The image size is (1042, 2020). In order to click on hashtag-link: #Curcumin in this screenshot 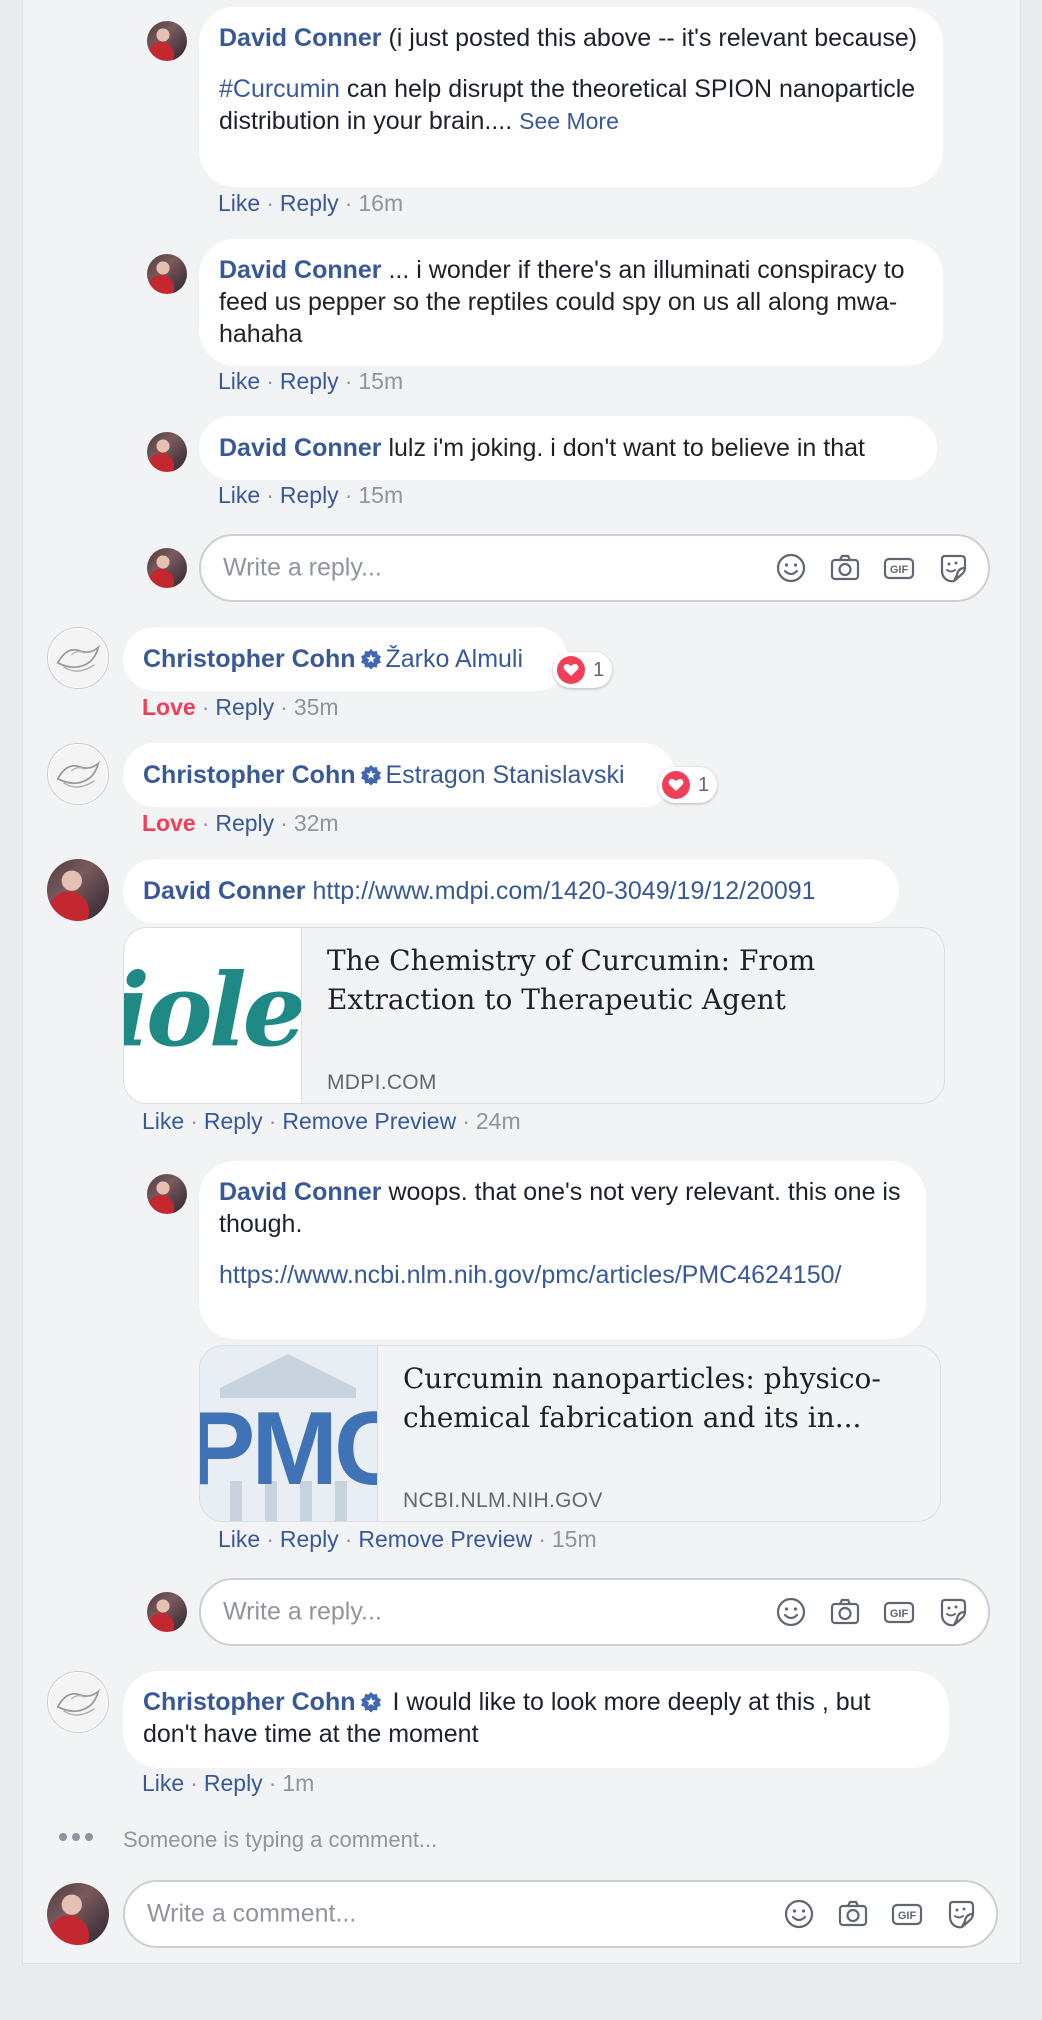, I will do `click(279, 89)`.